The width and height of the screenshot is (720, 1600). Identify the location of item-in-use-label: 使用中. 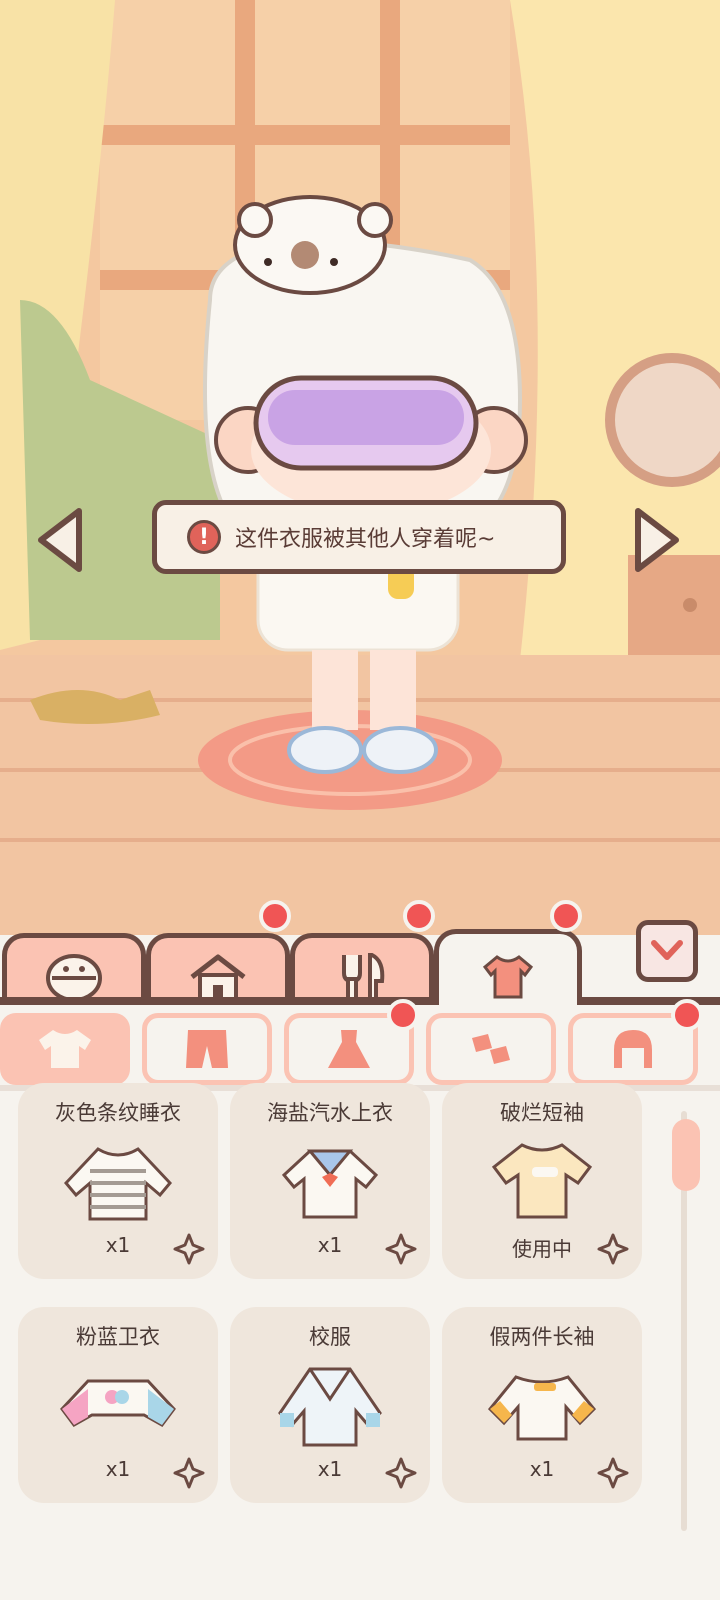
(542, 1249).